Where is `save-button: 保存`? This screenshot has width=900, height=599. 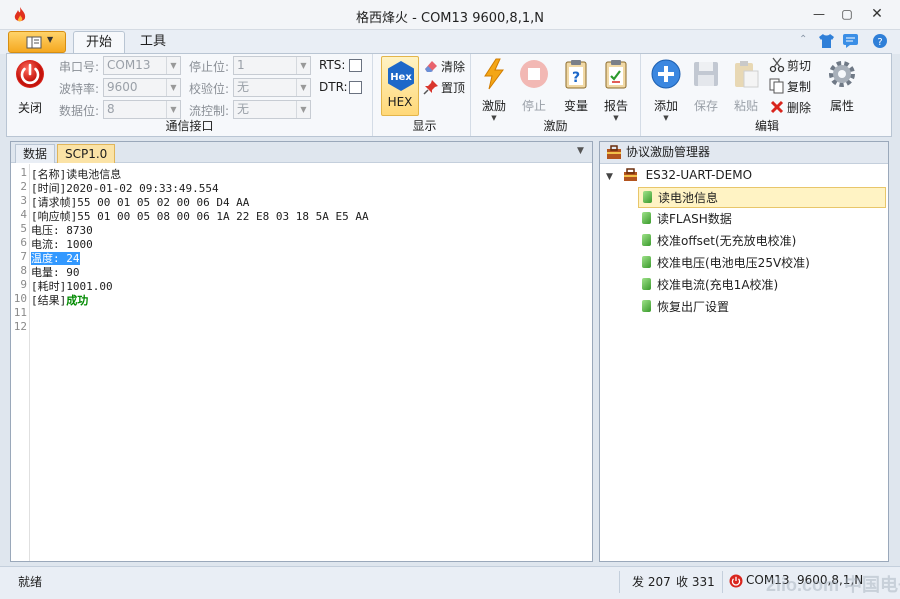 save-button: 保存 is located at coordinates (706, 86).